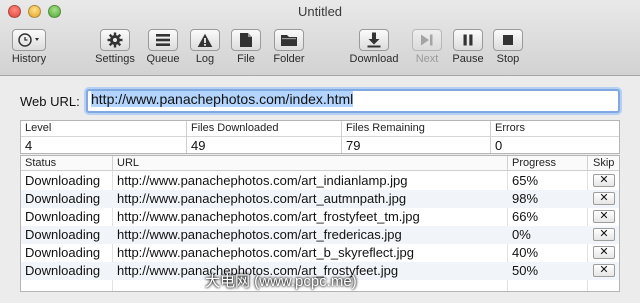 The image size is (640, 303). What do you see at coordinates (385, 128) in the screenshot?
I see `stats-header-remaining: Files Remaining` at bounding box center [385, 128].